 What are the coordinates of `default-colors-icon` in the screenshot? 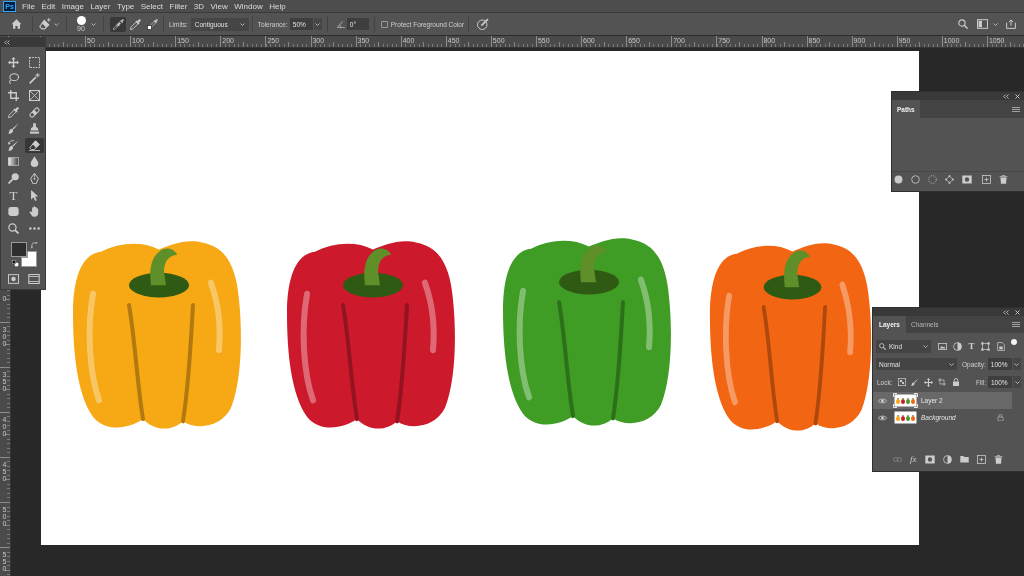 It's located at (15, 264).